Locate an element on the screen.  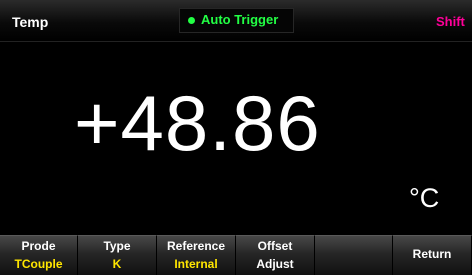
softkey-type-value: K is located at coordinates (117, 264).